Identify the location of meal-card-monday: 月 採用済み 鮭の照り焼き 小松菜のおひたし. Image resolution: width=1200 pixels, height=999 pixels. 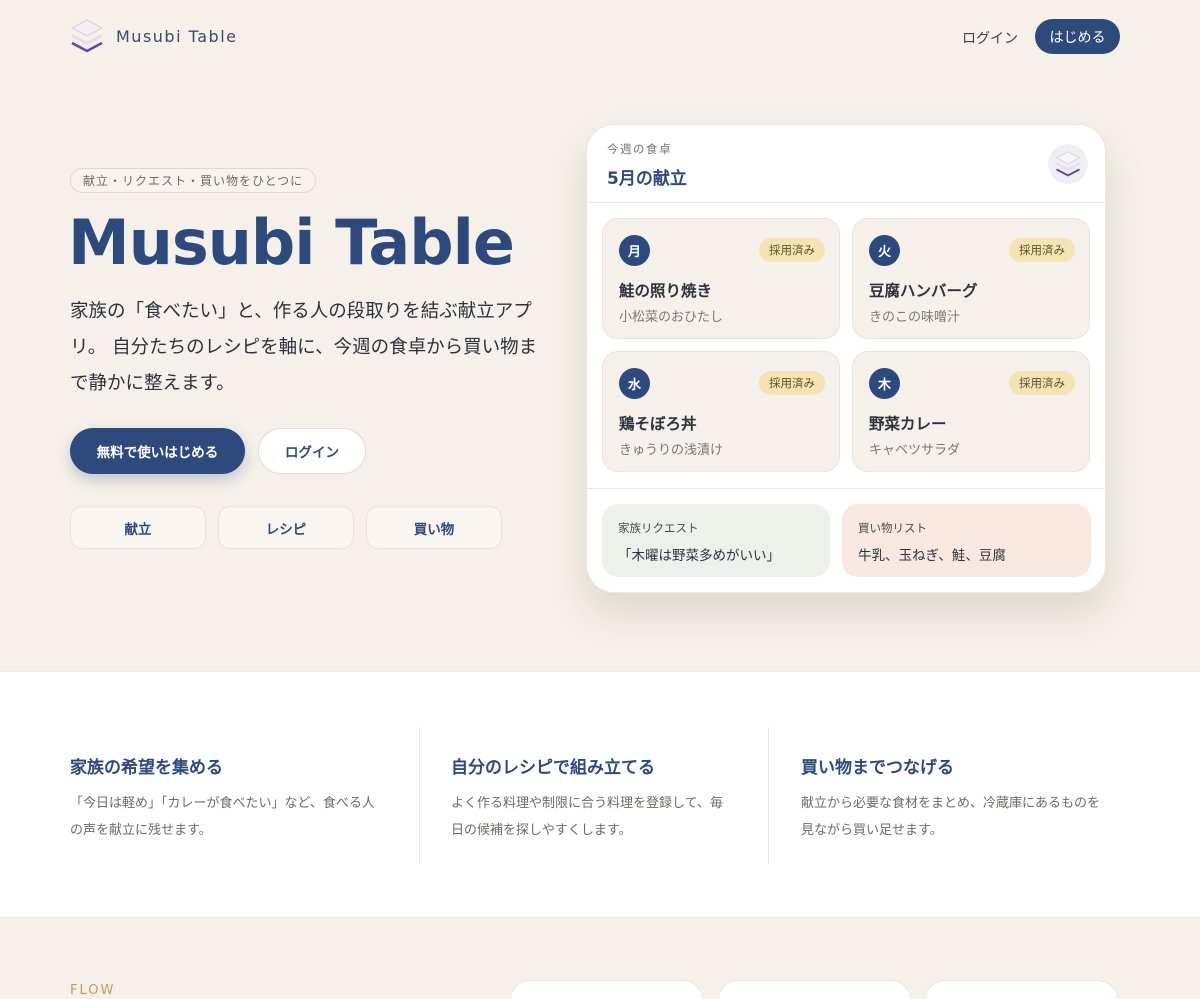
(721, 278).